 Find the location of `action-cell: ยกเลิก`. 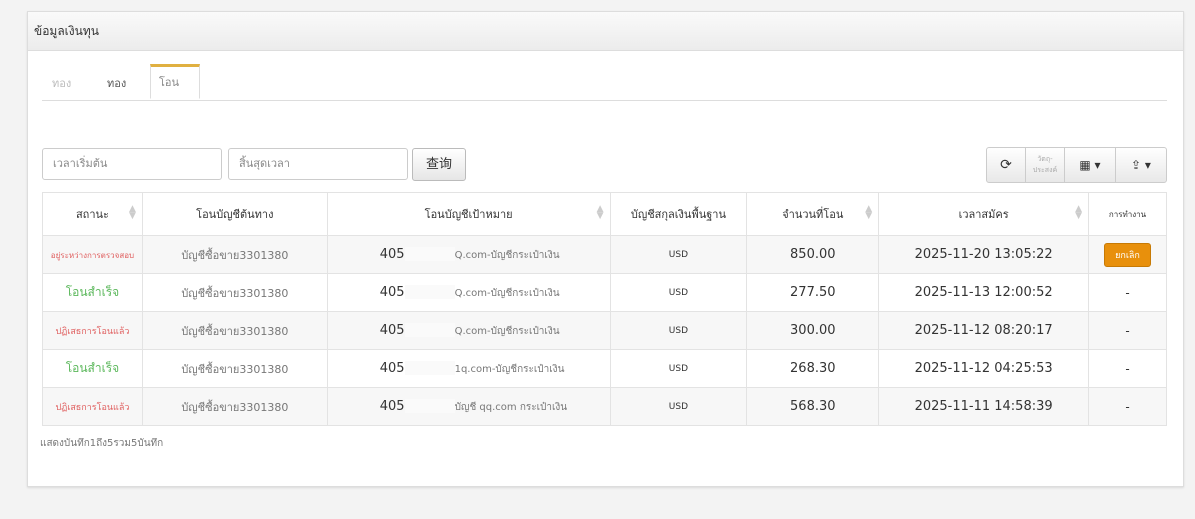

action-cell: ยกเลิก is located at coordinates (1127, 254).